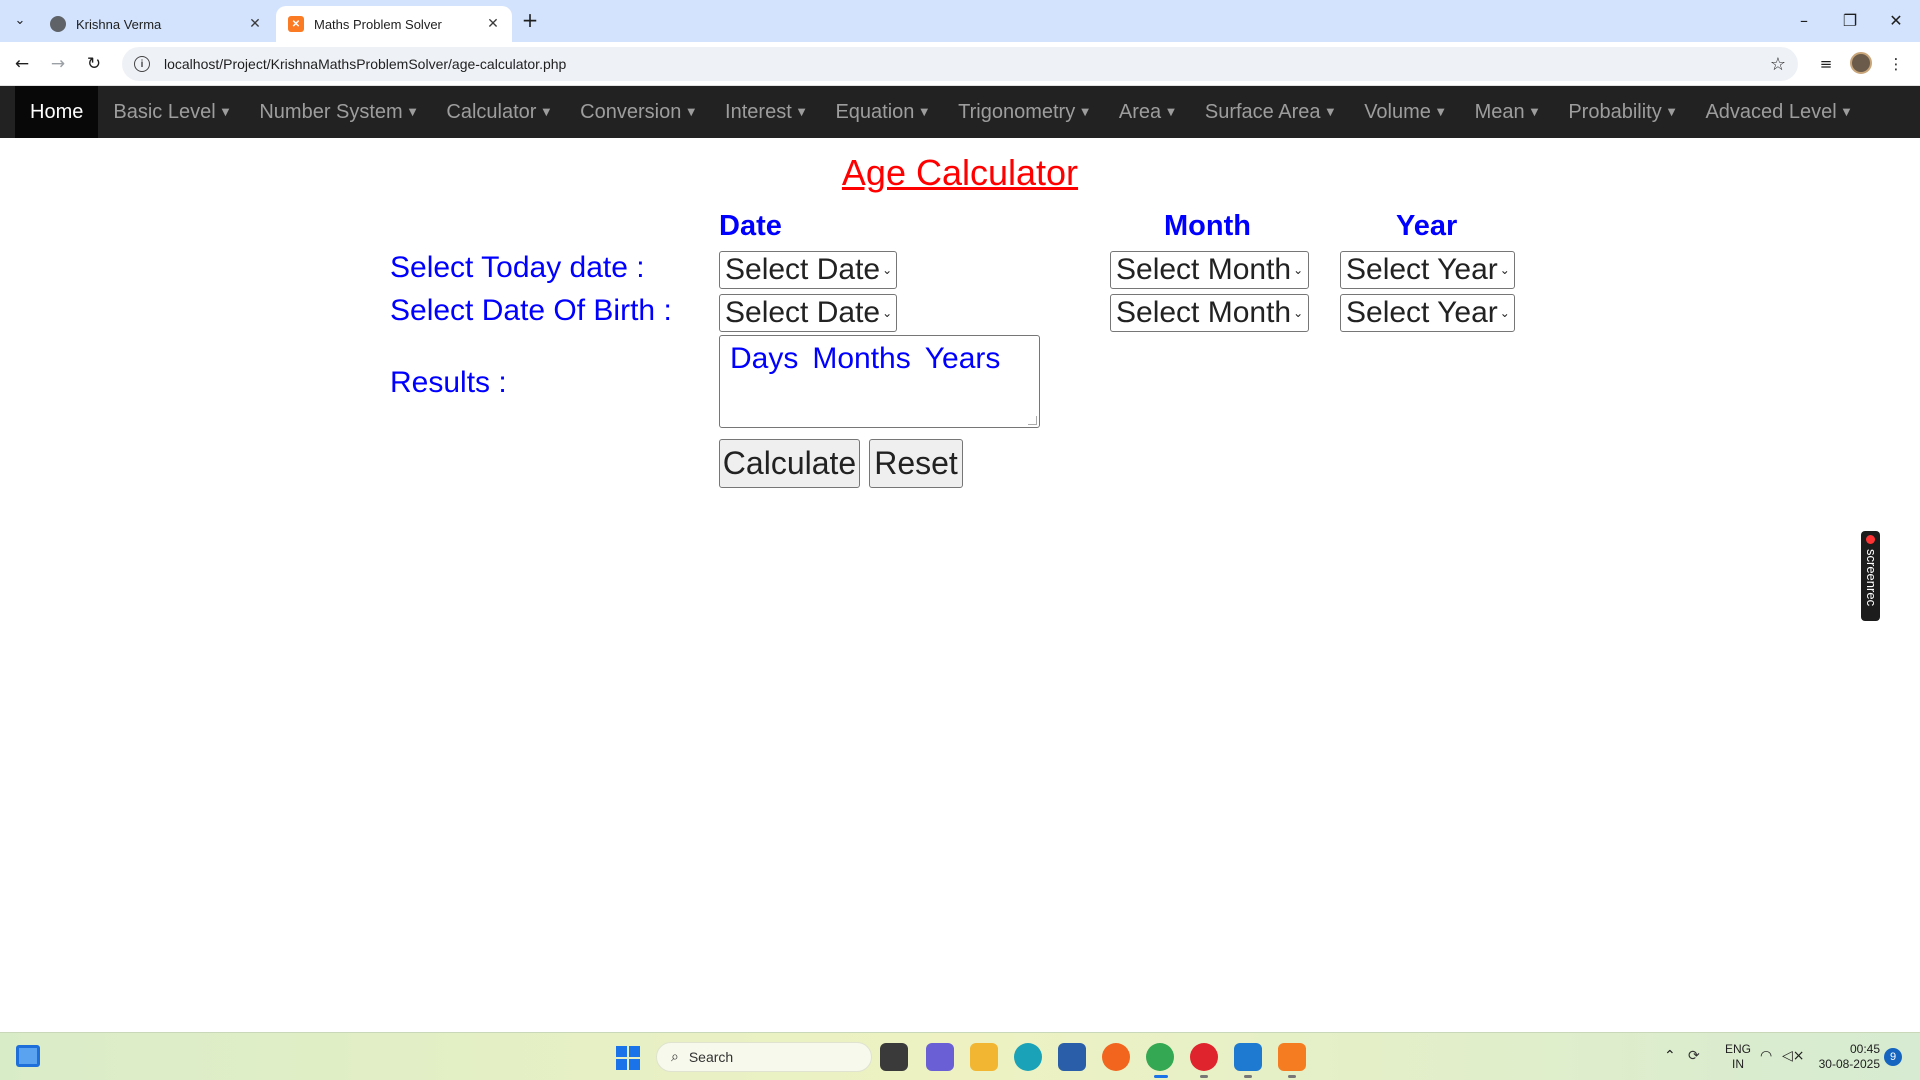 This screenshot has height=1080, width=1920. Describe the element at coordinates (1116, 1057) in the screenshot. I see `firefox-icon` at that location.